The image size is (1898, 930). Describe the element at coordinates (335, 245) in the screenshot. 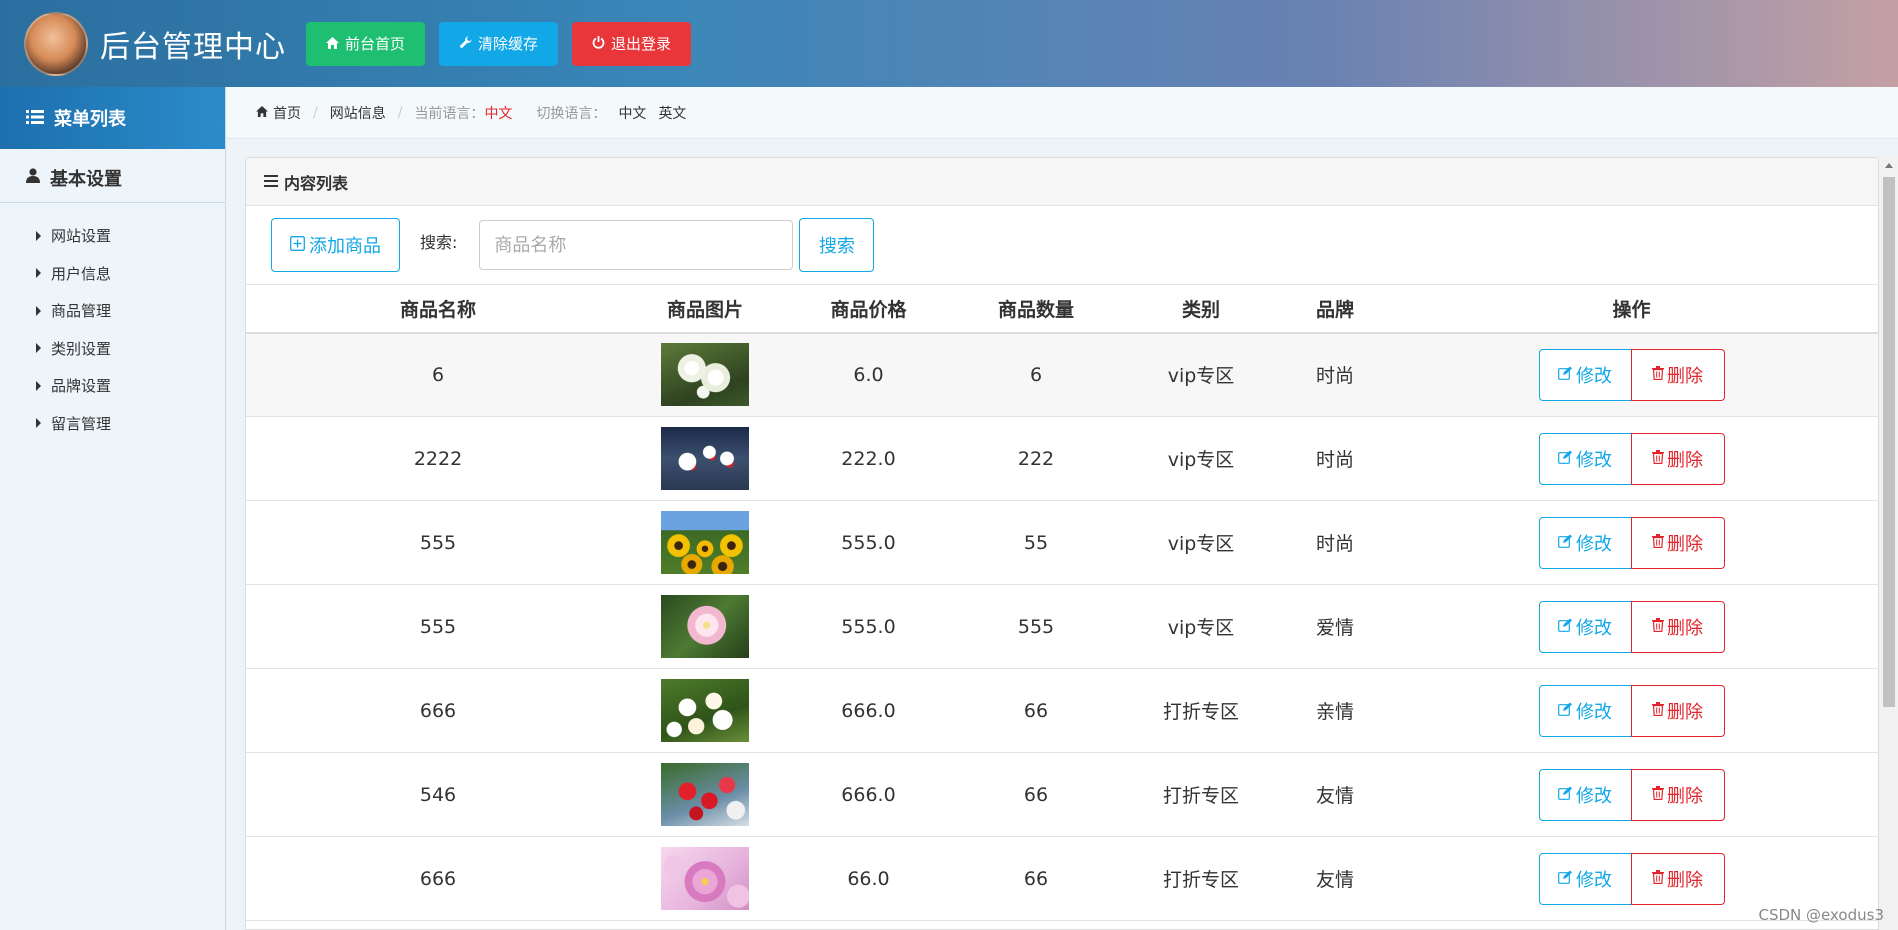

I see `add-product-button: 添加商品` at that location.